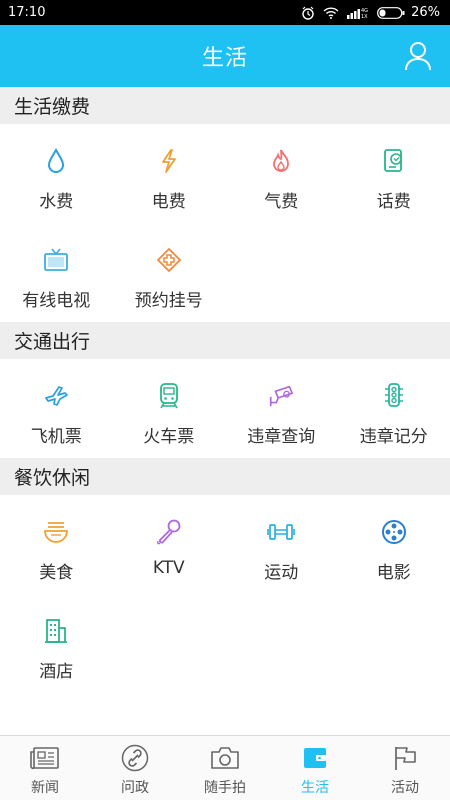 This screenshot has height=800, width=450. Describe the element at coordinates (225, 476) in the screenshot. I see `section-header-dining-leisure: 餐饮休闲` at that location.